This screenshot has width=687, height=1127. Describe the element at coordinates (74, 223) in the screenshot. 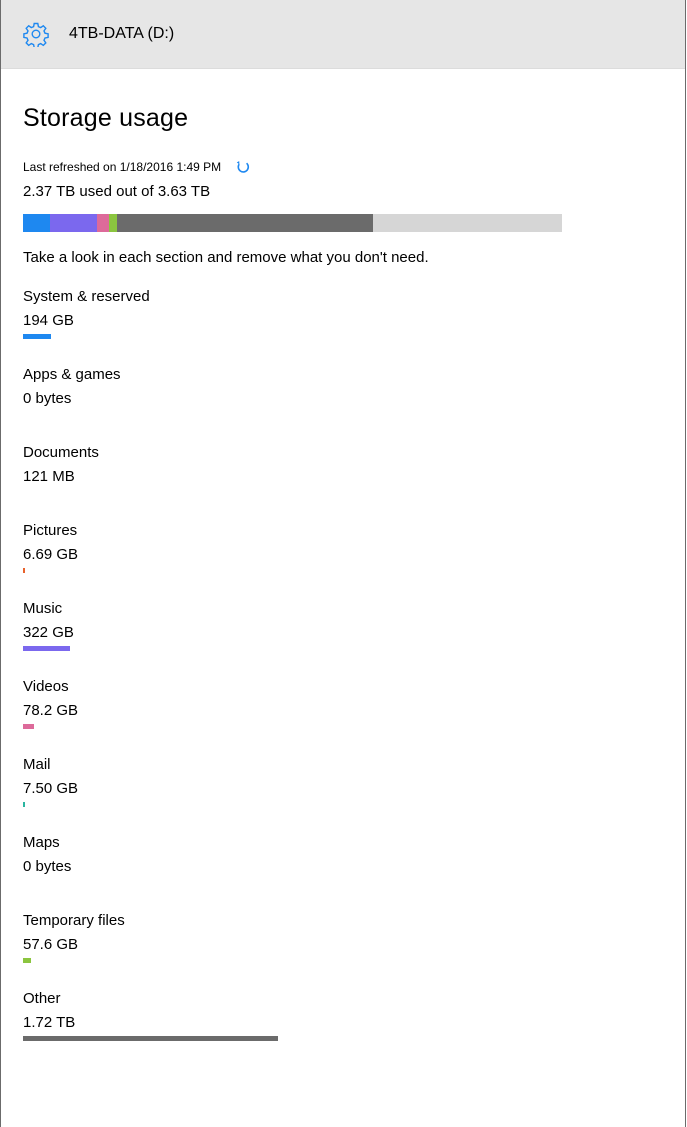

I see `usage-segment-music` at that location.